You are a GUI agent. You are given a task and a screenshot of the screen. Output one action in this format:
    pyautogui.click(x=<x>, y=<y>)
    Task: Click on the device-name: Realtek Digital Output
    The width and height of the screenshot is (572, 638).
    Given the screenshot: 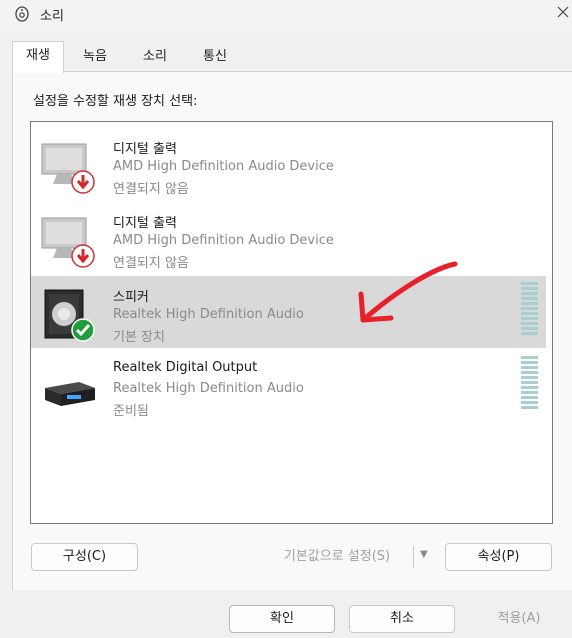 What is the action you would take?
    pyautogui.click(x=185, y=367)
    